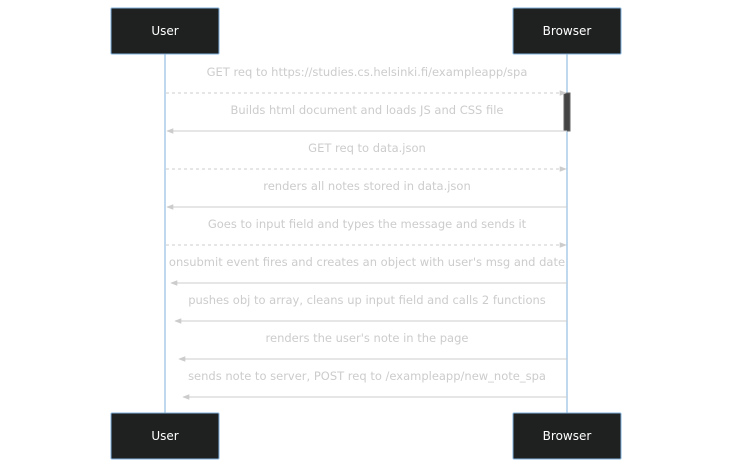  Describe the element at coordinates (567, 112) in the screenshot. I see `activation-bar` at that location.